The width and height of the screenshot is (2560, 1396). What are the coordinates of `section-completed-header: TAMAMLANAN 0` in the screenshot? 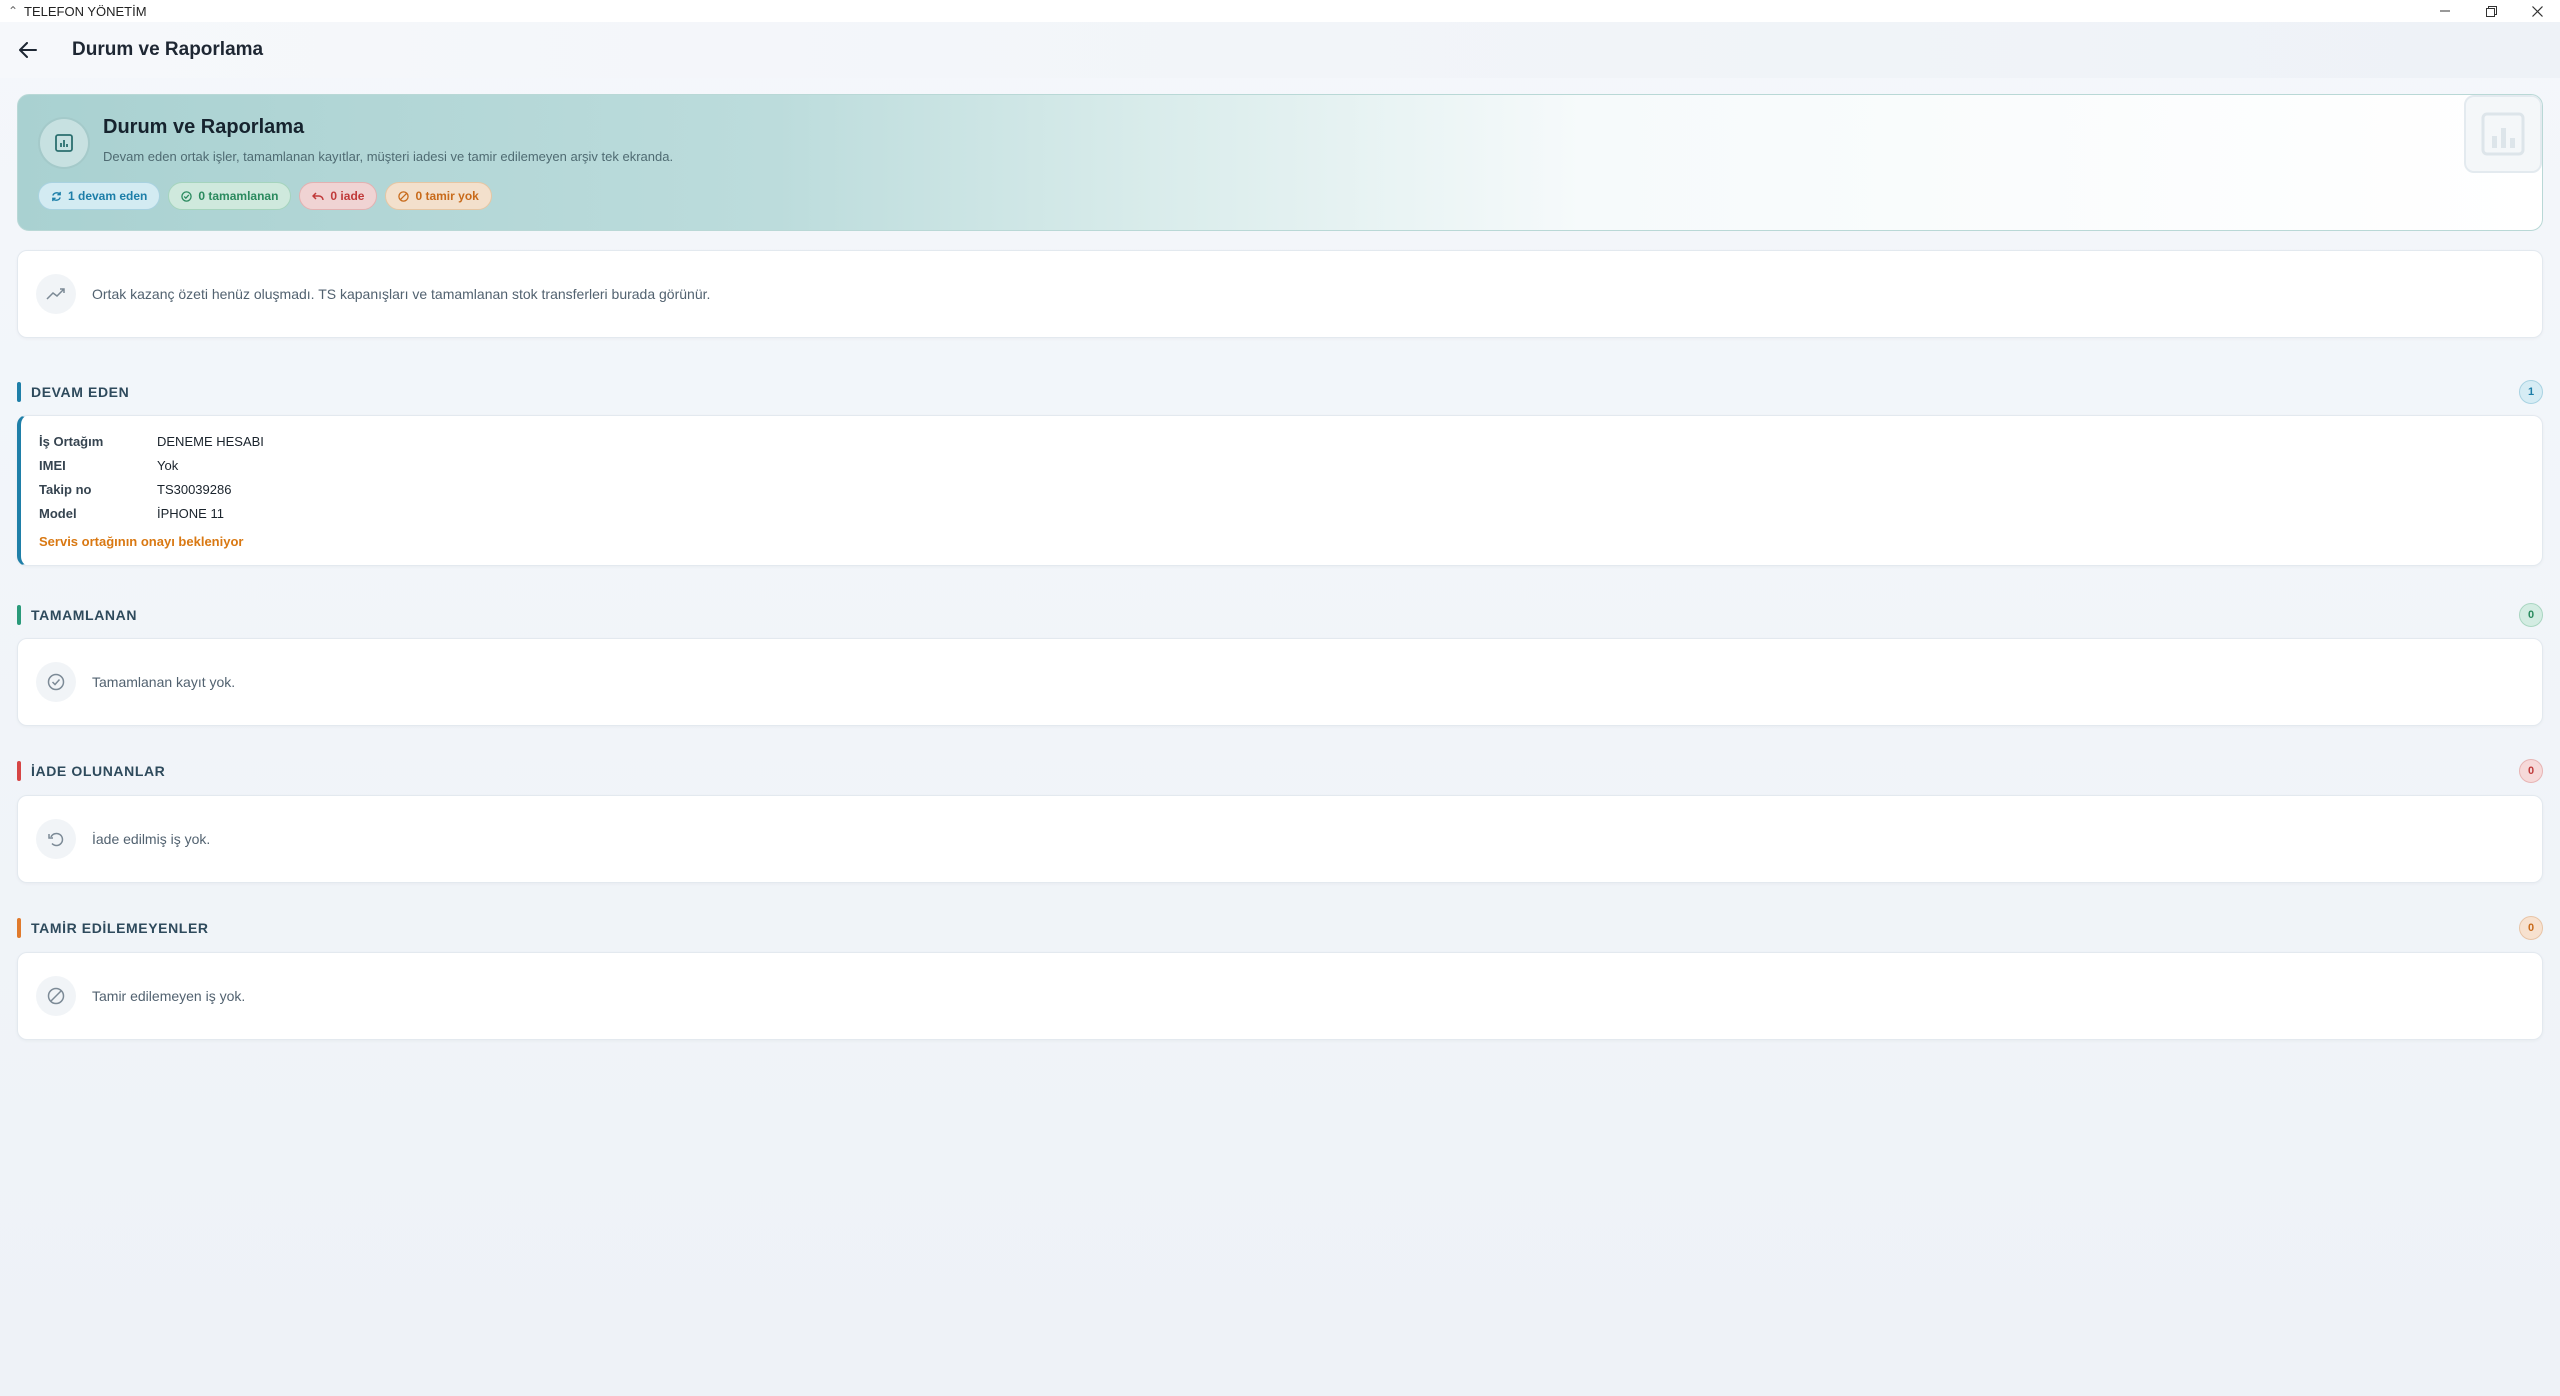 It's located at (1280, 615).